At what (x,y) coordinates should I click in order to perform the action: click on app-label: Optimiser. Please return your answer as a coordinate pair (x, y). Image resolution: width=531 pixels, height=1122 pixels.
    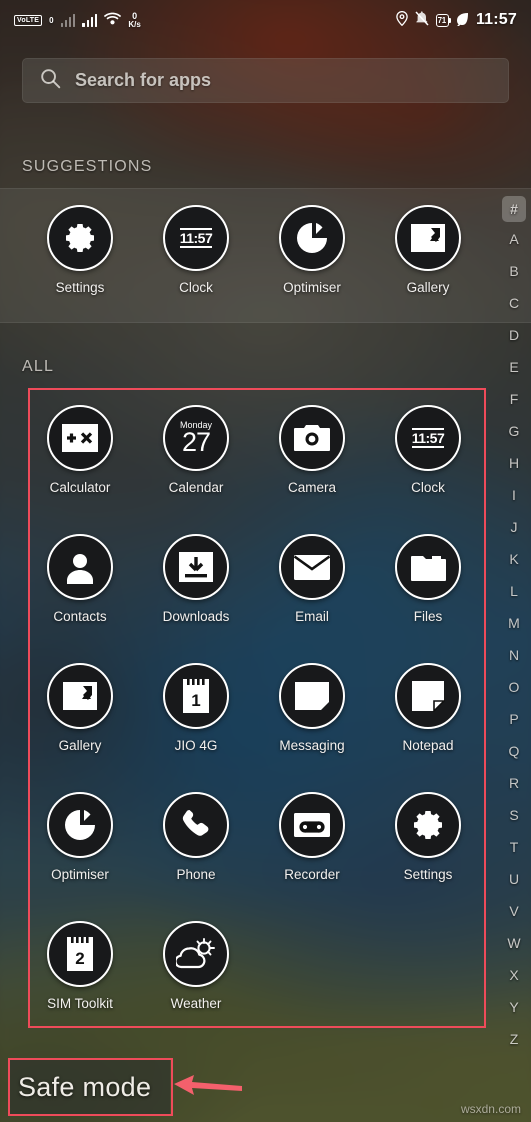
    Looking at the image, I should click on (312, 287).